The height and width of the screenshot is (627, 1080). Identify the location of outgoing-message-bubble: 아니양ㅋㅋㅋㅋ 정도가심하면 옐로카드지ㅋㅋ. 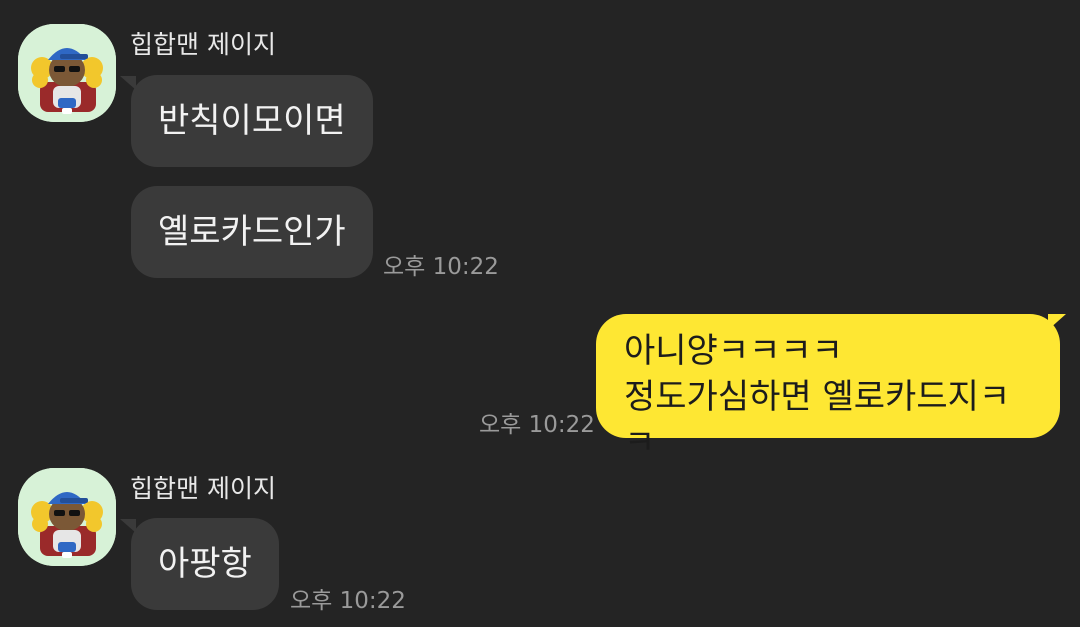
(828, 388).